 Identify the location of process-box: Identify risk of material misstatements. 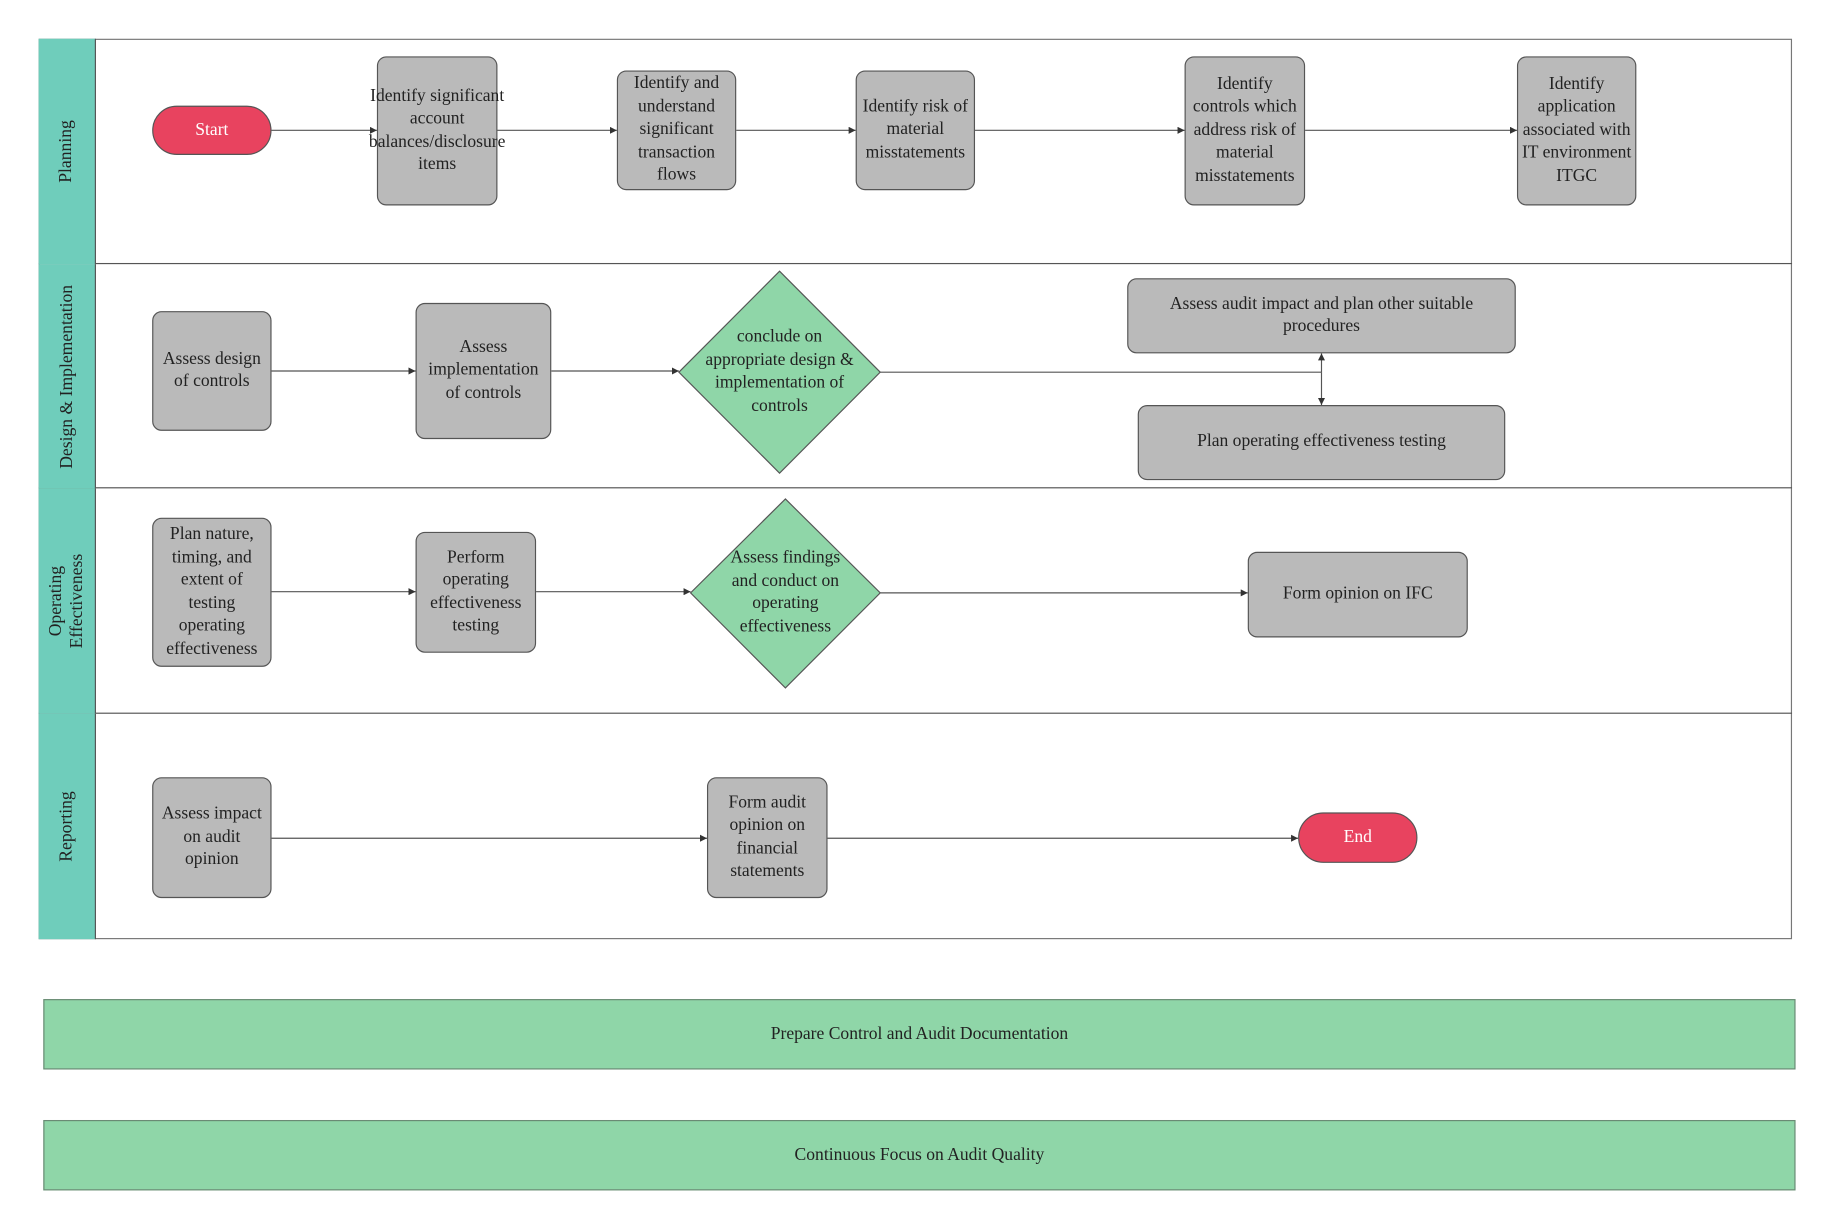
(915, 130).